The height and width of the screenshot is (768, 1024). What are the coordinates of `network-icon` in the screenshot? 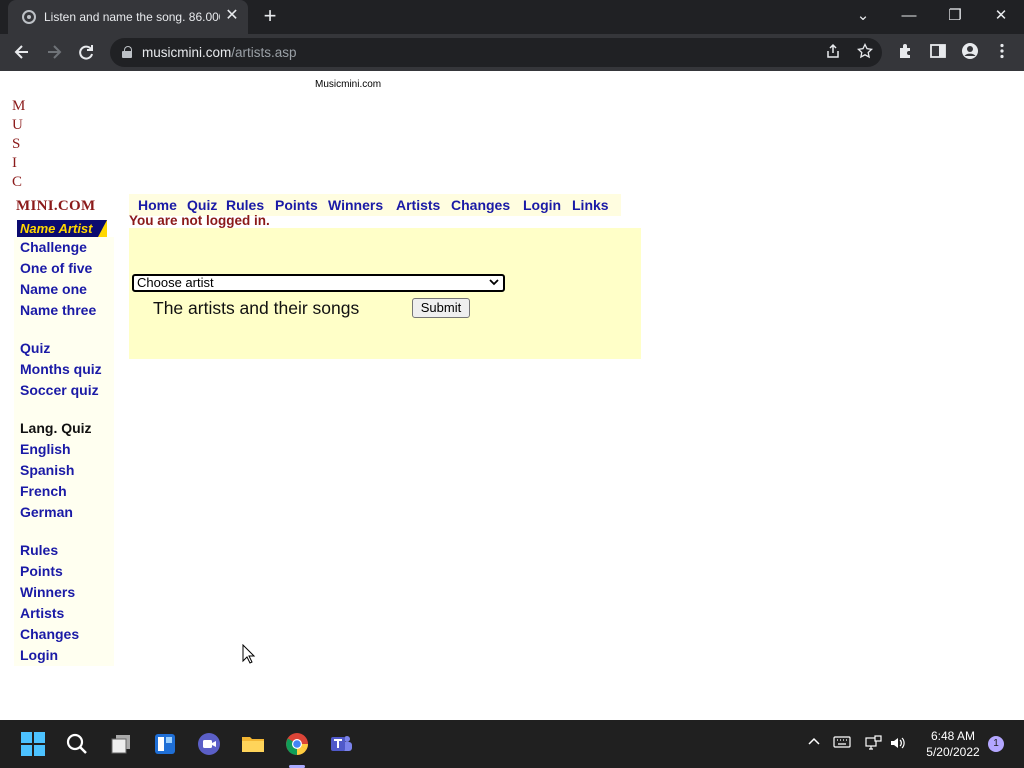 It's located at (873, 744).